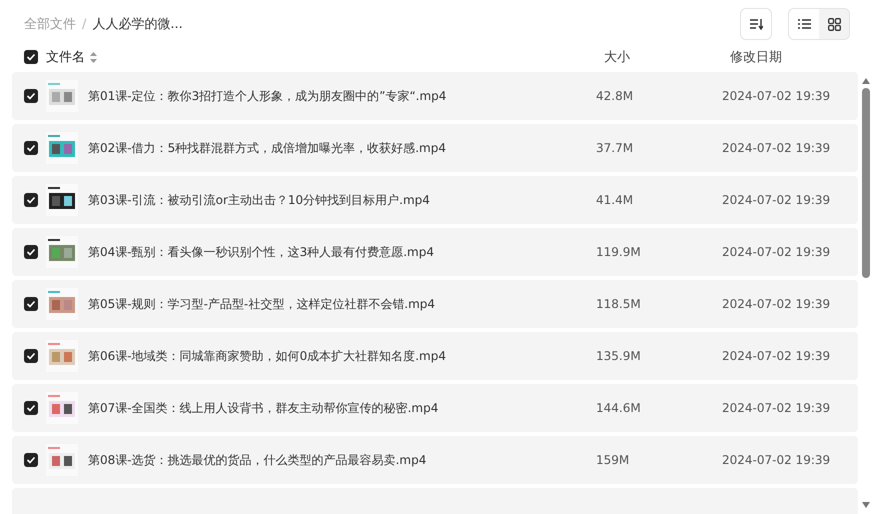  I want to click on file-size: 37.7M, so click(615, 148).